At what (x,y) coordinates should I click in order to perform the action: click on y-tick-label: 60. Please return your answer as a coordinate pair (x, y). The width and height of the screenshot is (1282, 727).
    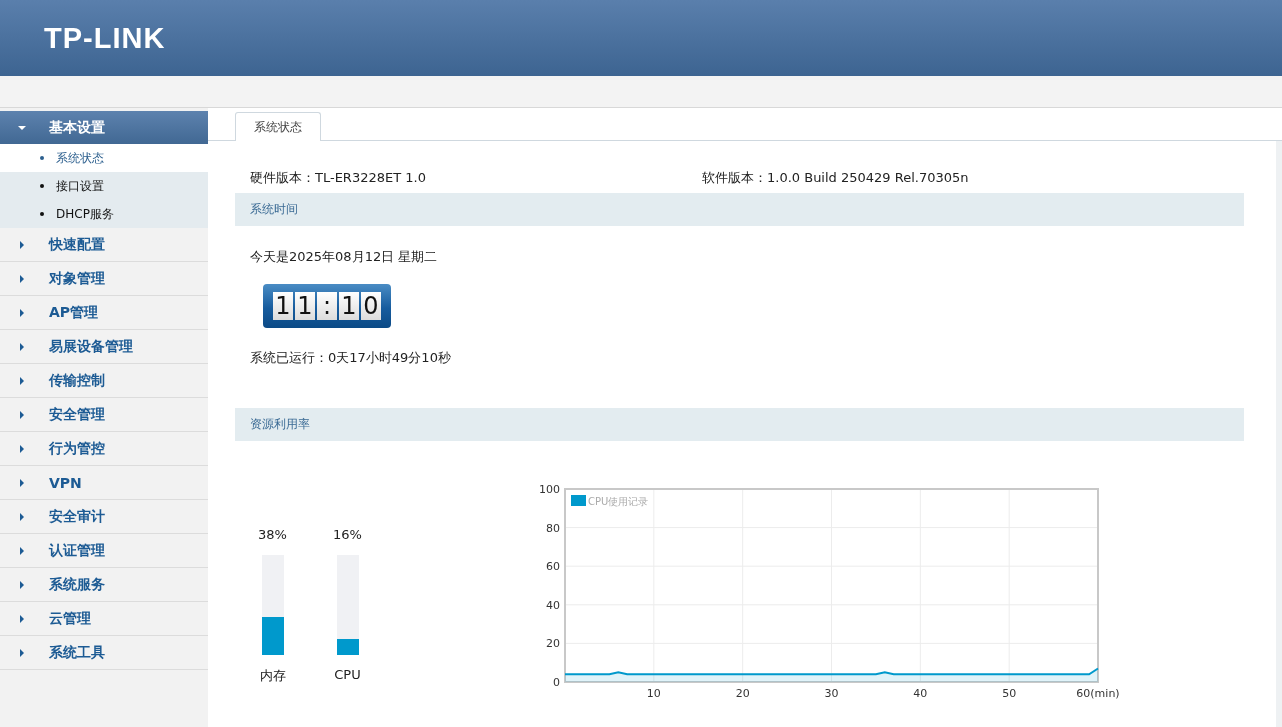
    Looking at the image, I should click on (553, 567).